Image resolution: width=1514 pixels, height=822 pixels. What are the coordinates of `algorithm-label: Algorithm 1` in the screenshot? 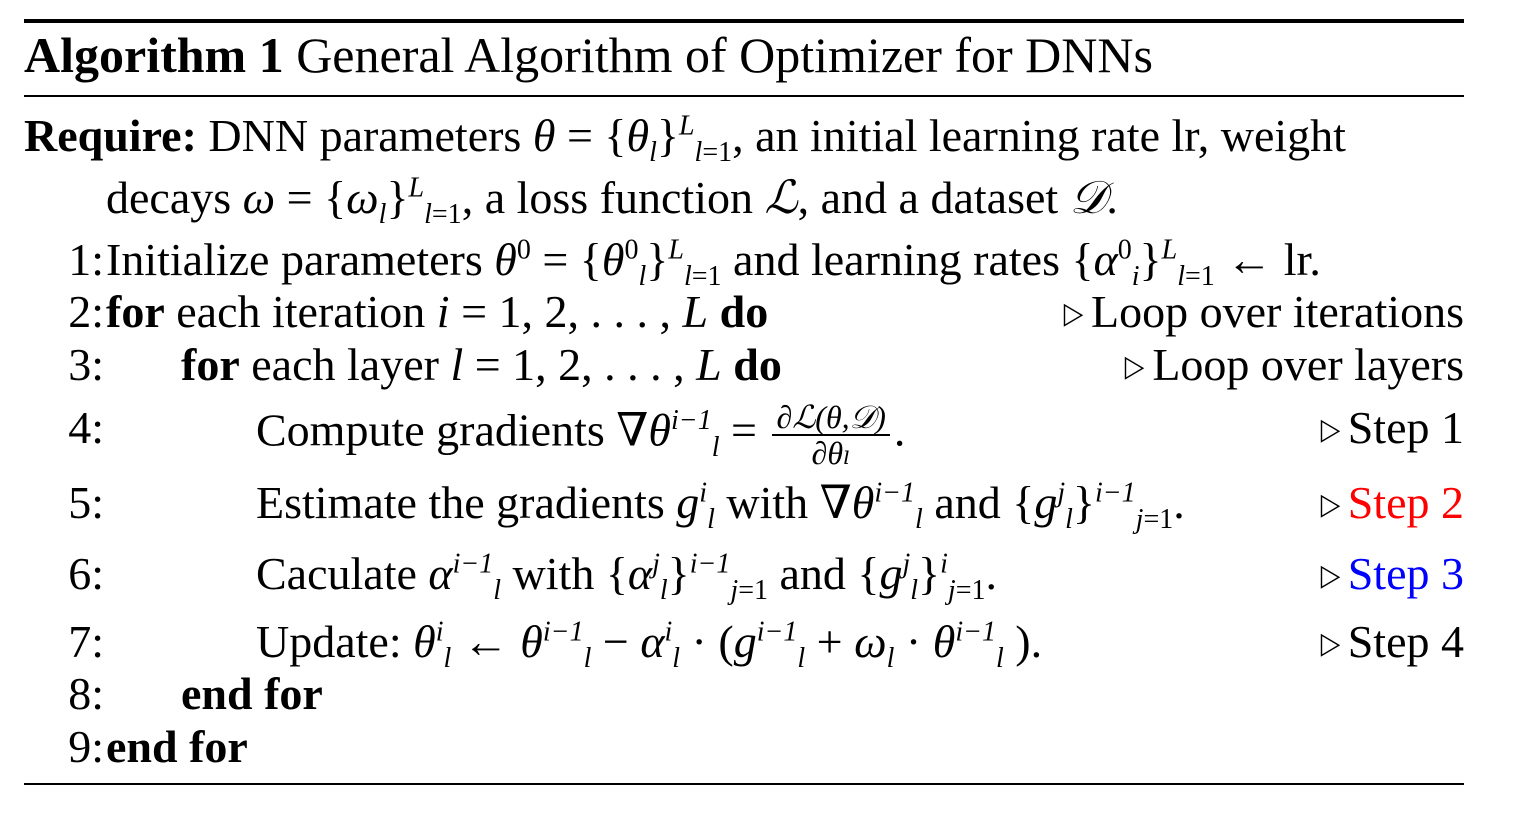 It's located at (154, 55).